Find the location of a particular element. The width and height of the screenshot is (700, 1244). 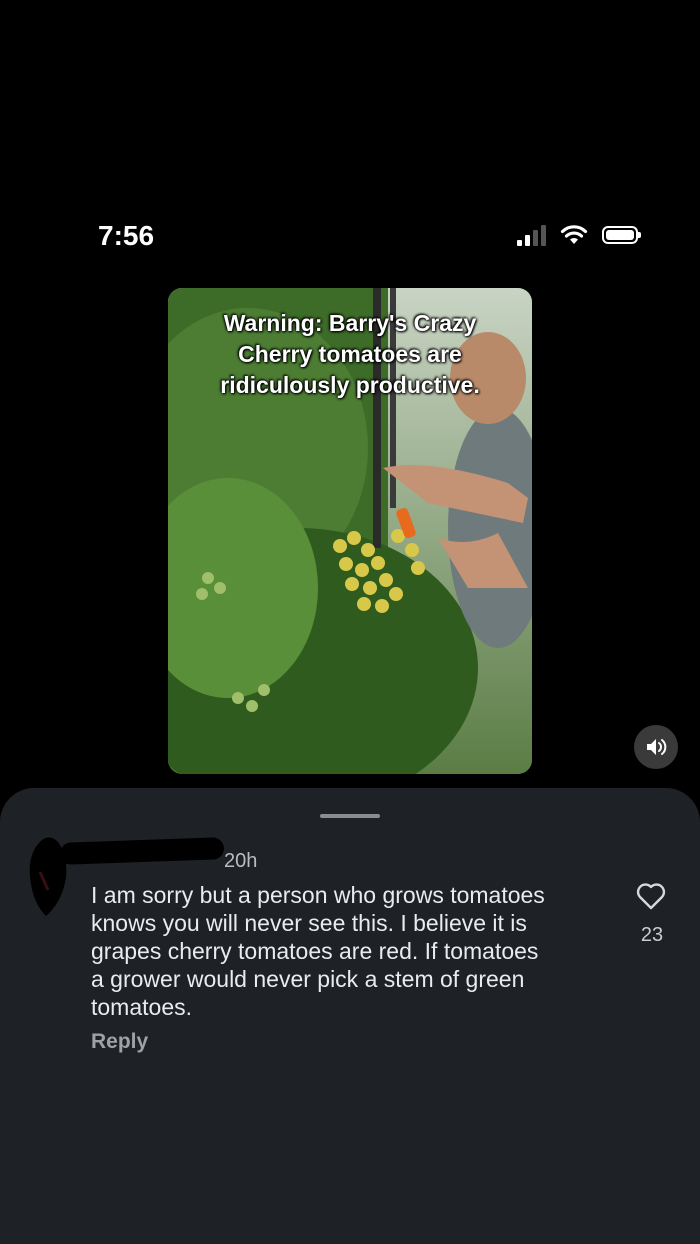

wifi-icon is located at coordinates (574, 234).